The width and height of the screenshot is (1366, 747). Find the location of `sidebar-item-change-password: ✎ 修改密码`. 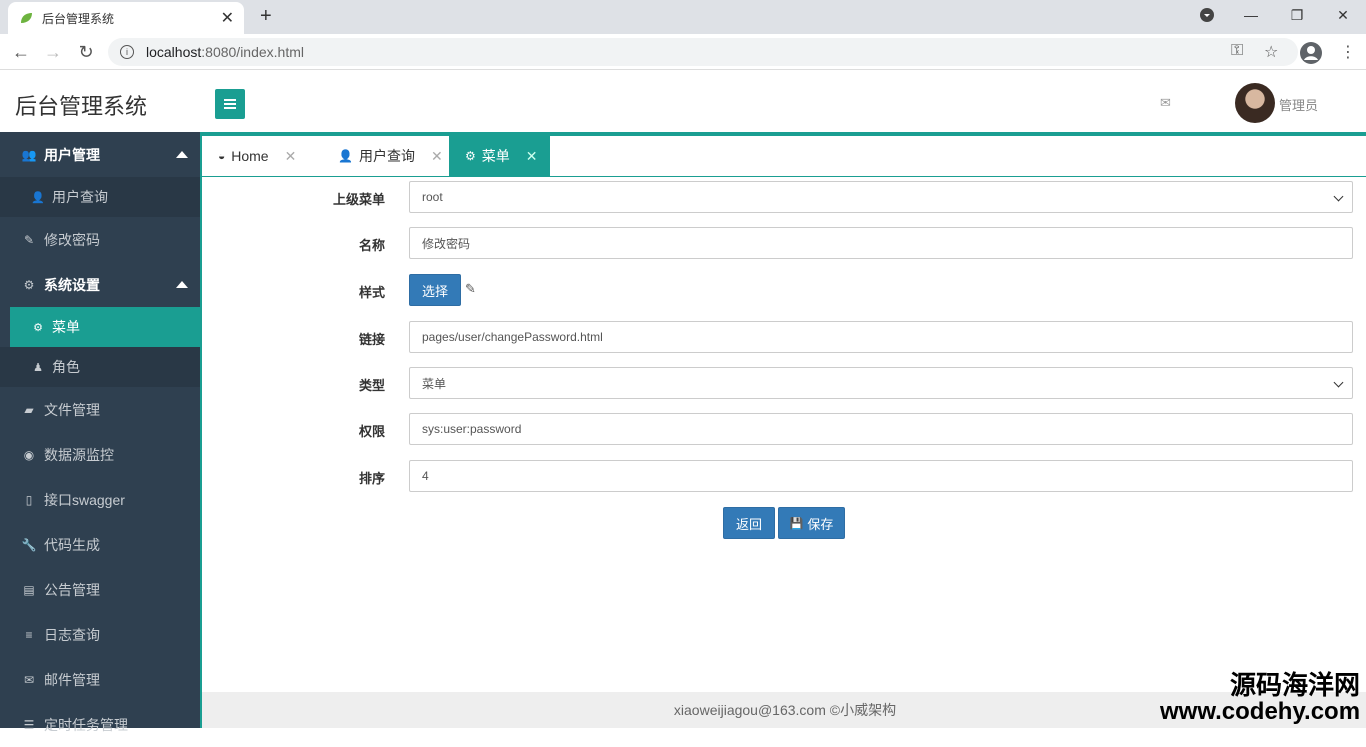

sidebar-item-change-password: ✎ 修改密码 is located at coordinates (100, 239).